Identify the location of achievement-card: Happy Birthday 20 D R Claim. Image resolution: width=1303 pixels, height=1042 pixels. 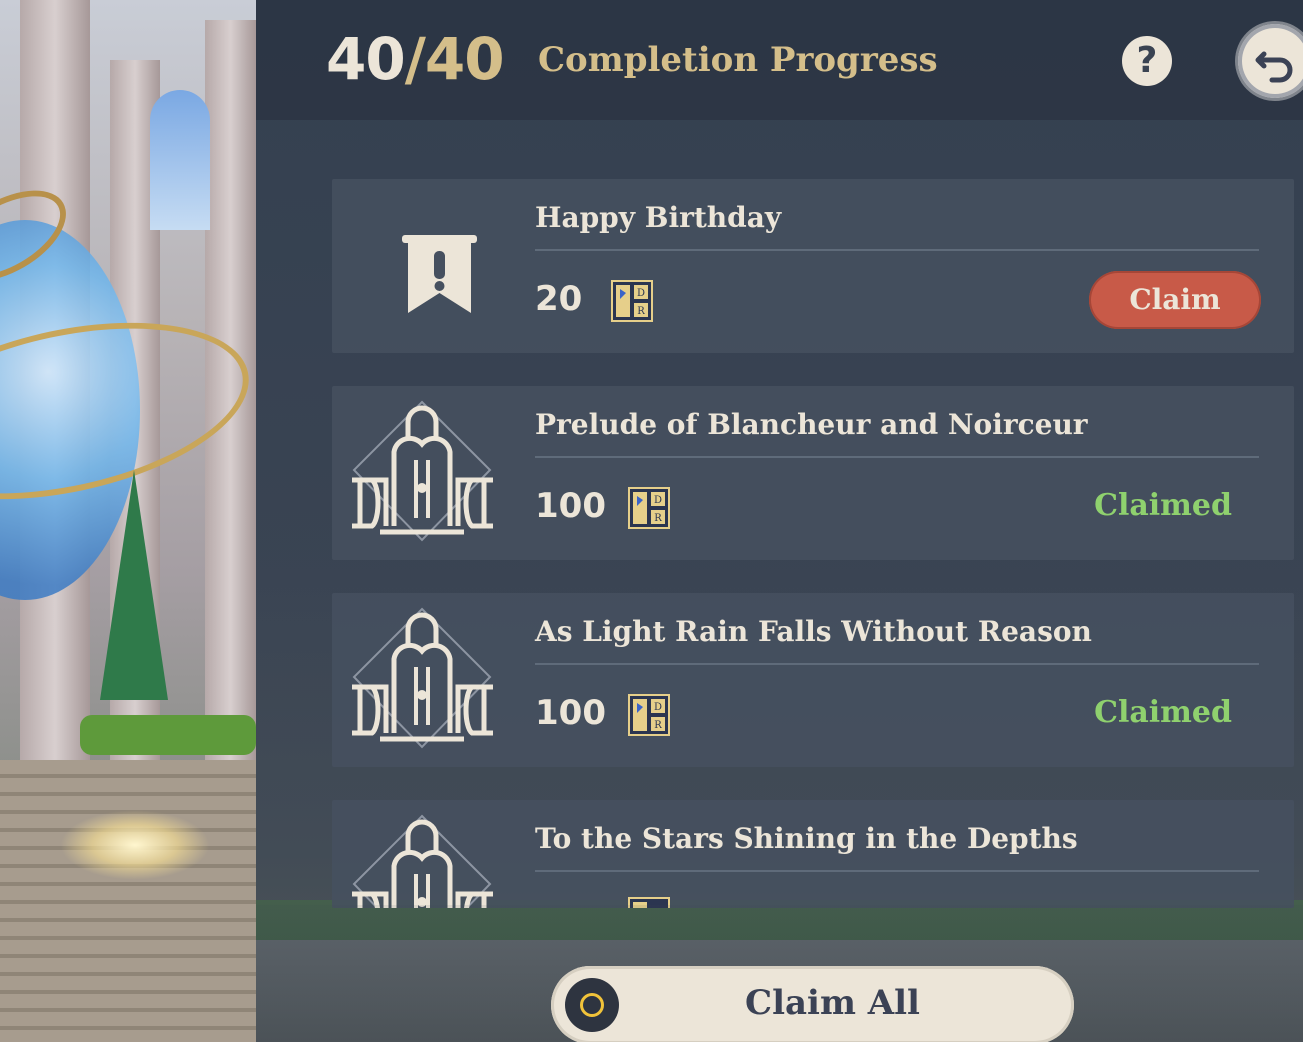
(813, 266).